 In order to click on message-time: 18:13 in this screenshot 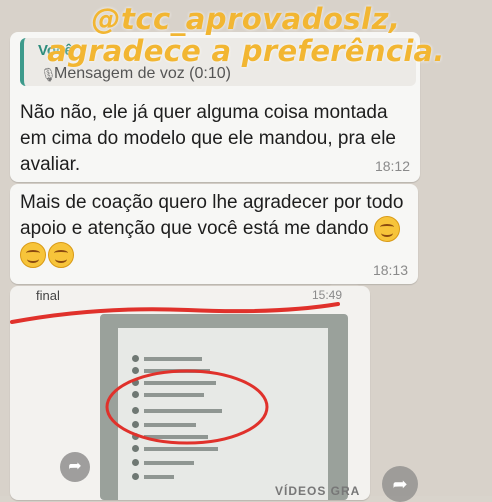, I will do `click(390, 270)`.